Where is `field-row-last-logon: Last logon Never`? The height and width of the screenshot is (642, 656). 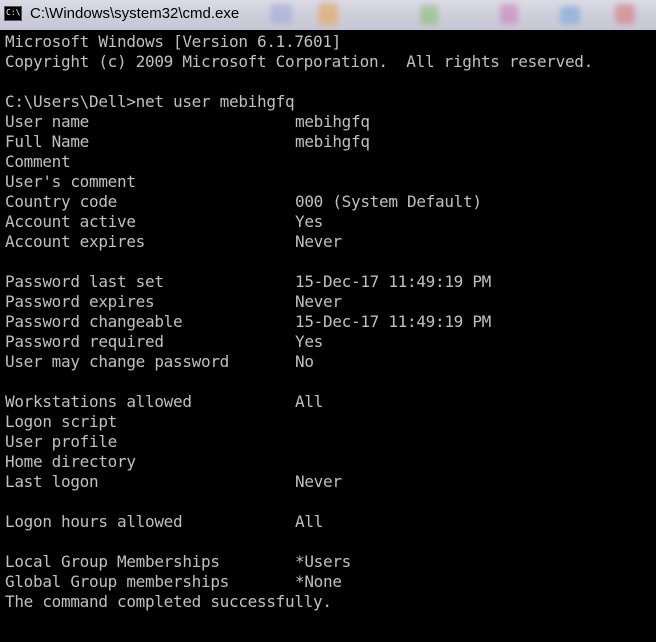 field-row-last-logon: Last logon Never is located at coordinates (330, 482).